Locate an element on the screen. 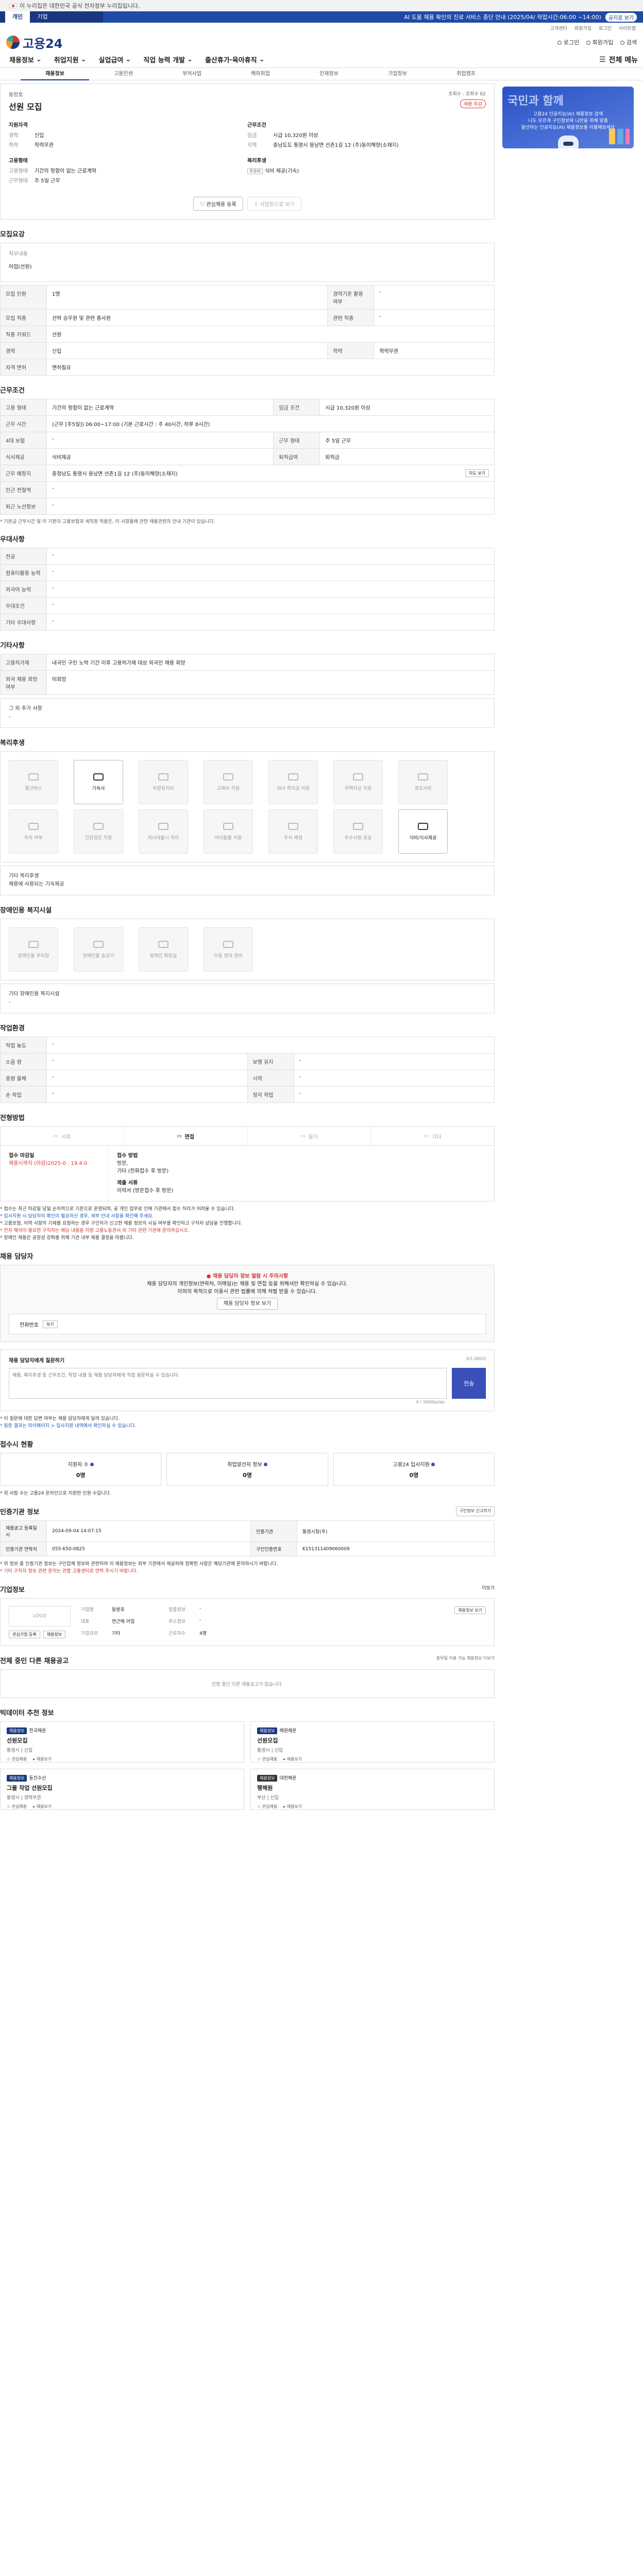 This screenshot has width=643, height=2576. recruit-key: 경력 is located at coordinates (23, 350).